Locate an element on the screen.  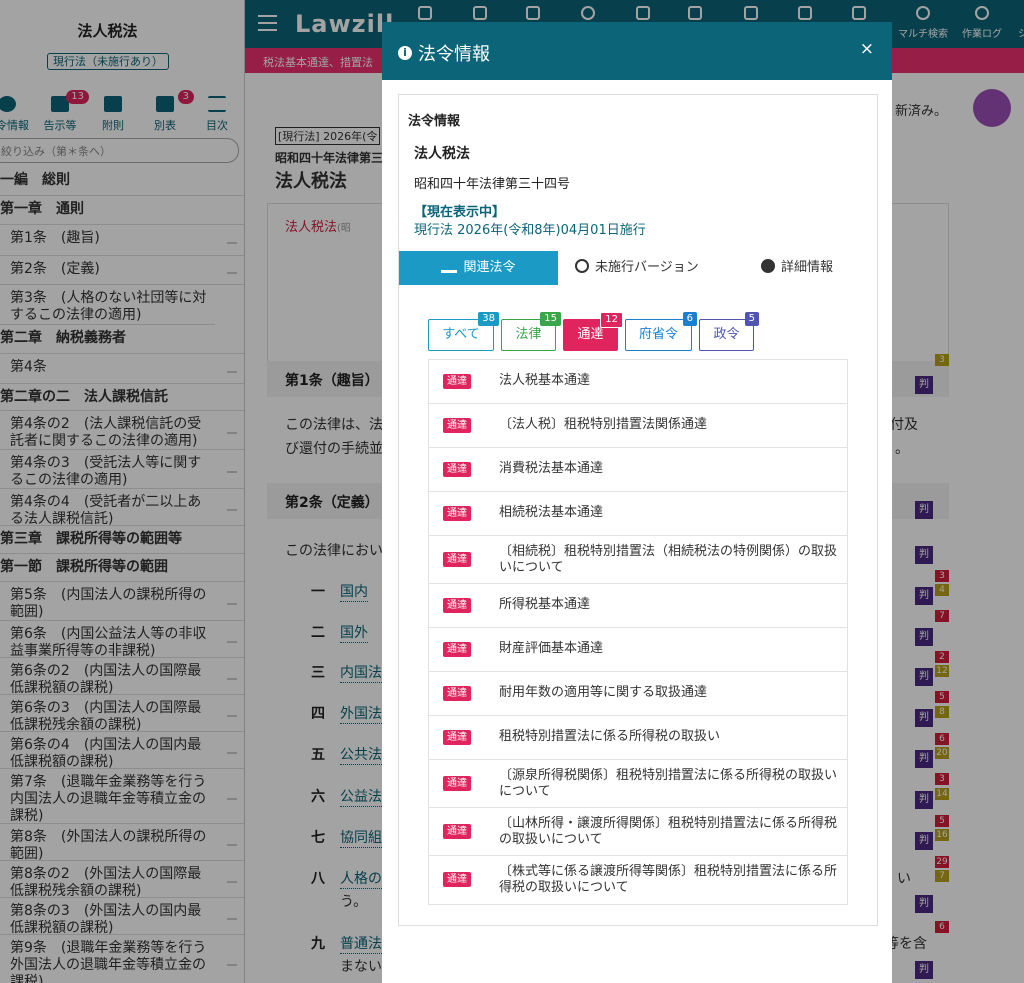
list-item-label: 〔株式等に係る譲渡所得等関係〕租税特別措置法に係る所得税の取扱いについて is located at coordinates (668, 879).